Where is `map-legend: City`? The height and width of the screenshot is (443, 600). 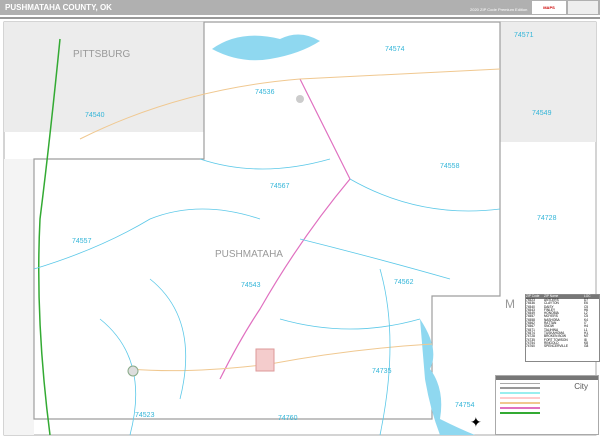 map-legend: City is located at coordinates (547, 405).